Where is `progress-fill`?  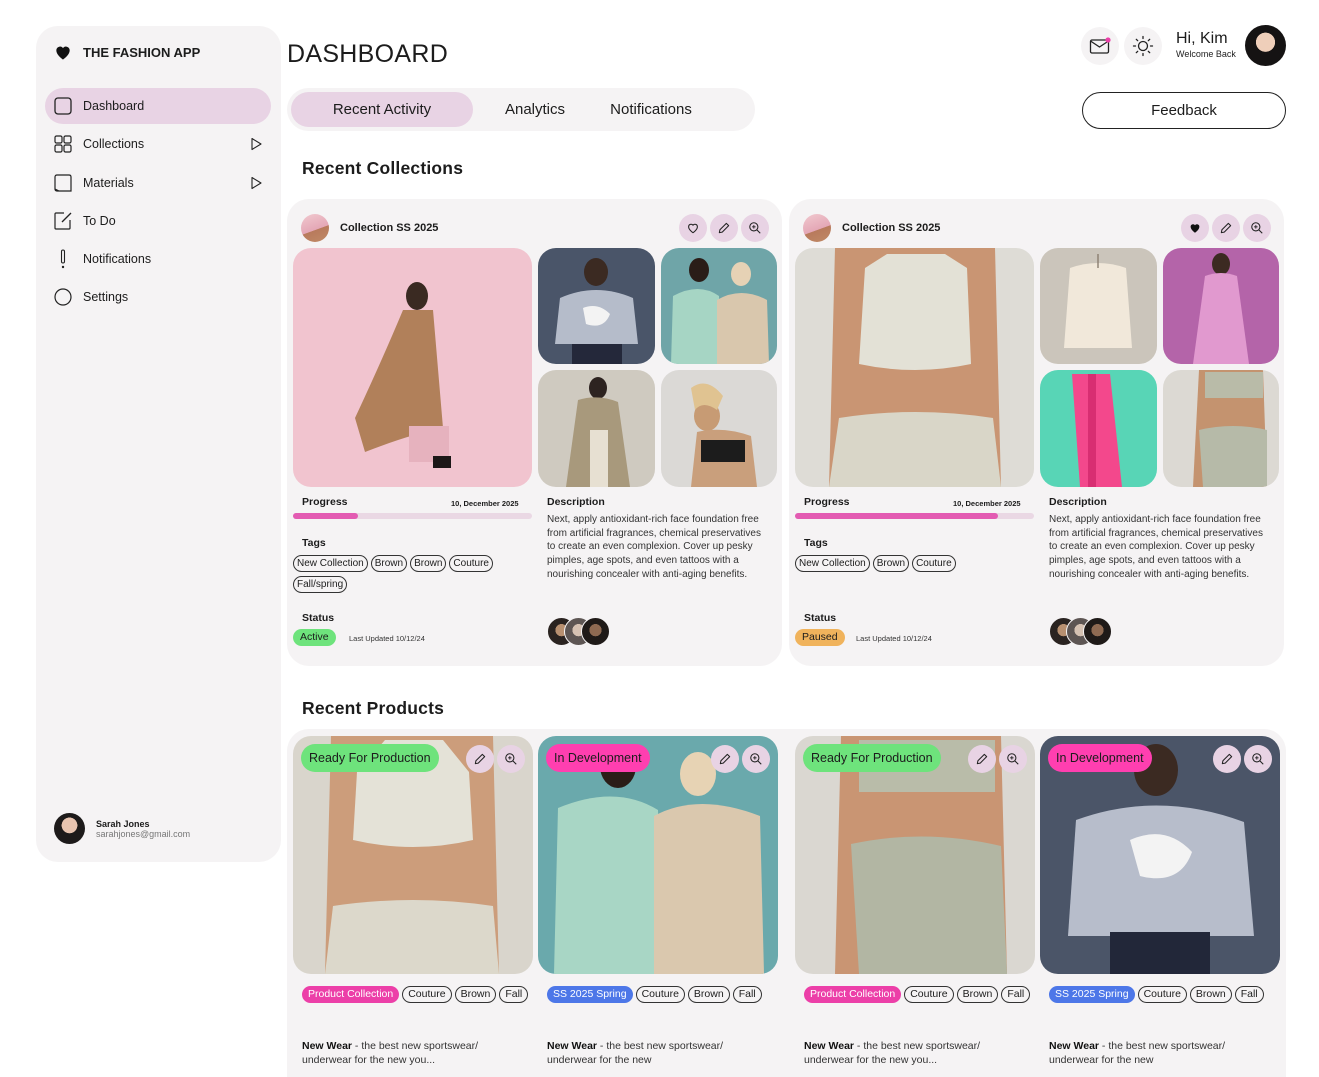
progress-fill is located at coordinates (325, 516).